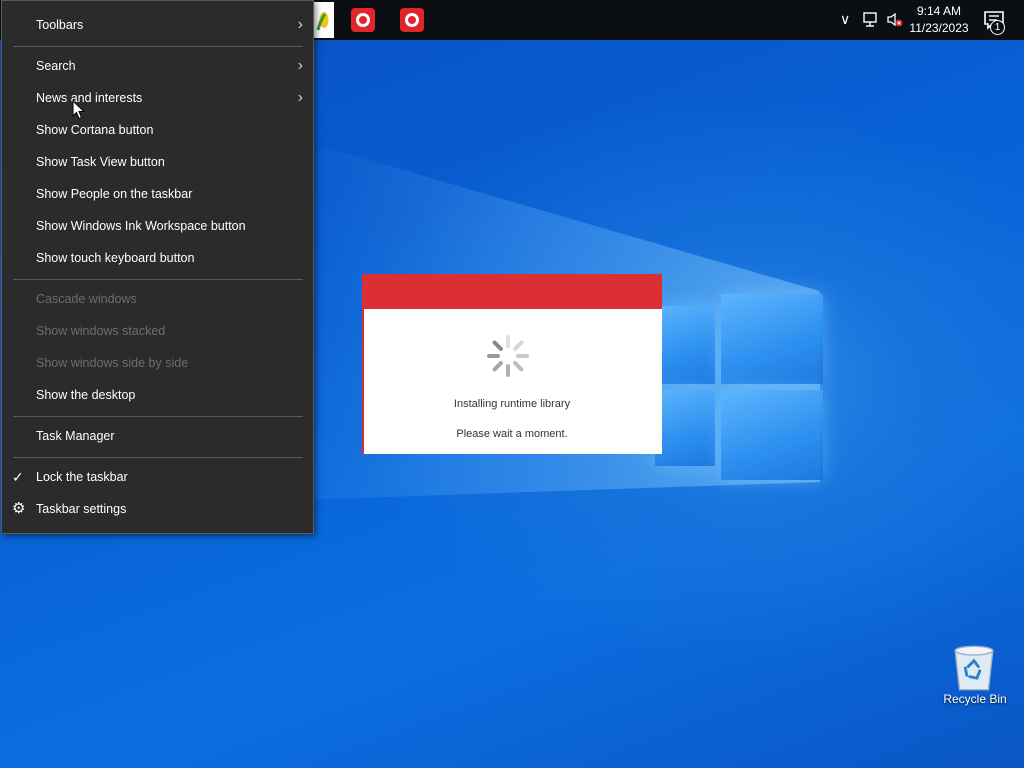  I want to click on installer-wait-message: Please wait a moment., so click(512, 434).